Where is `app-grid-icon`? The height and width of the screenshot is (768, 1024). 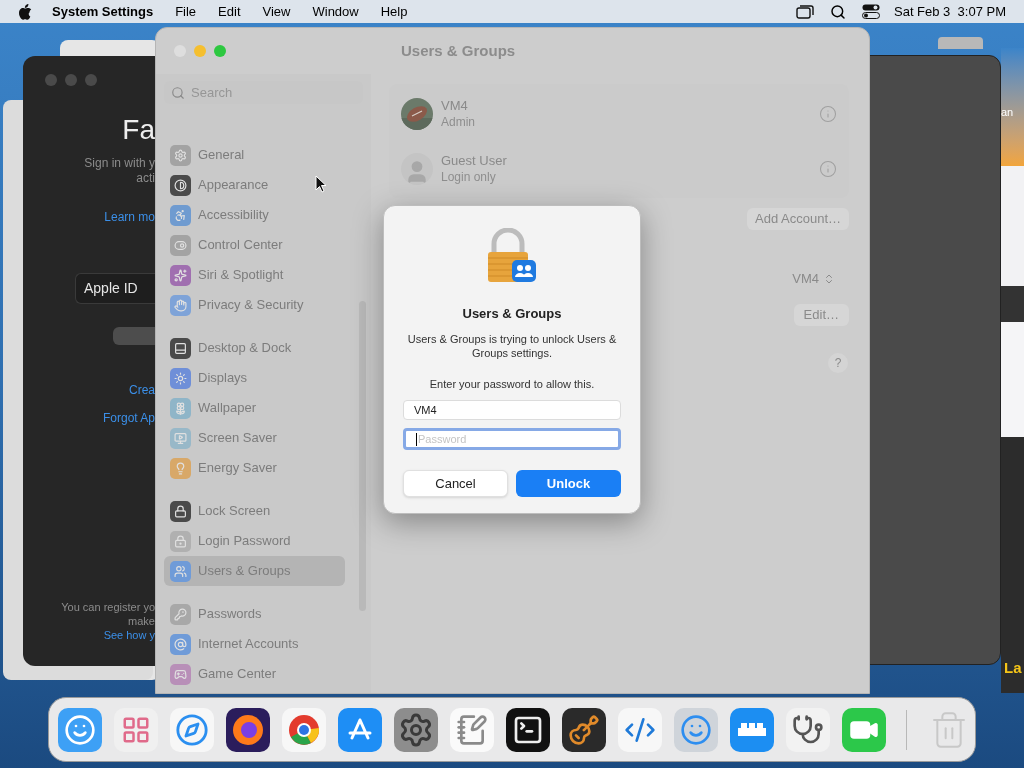 app-grid-icon is located at coordinates (136, 729).